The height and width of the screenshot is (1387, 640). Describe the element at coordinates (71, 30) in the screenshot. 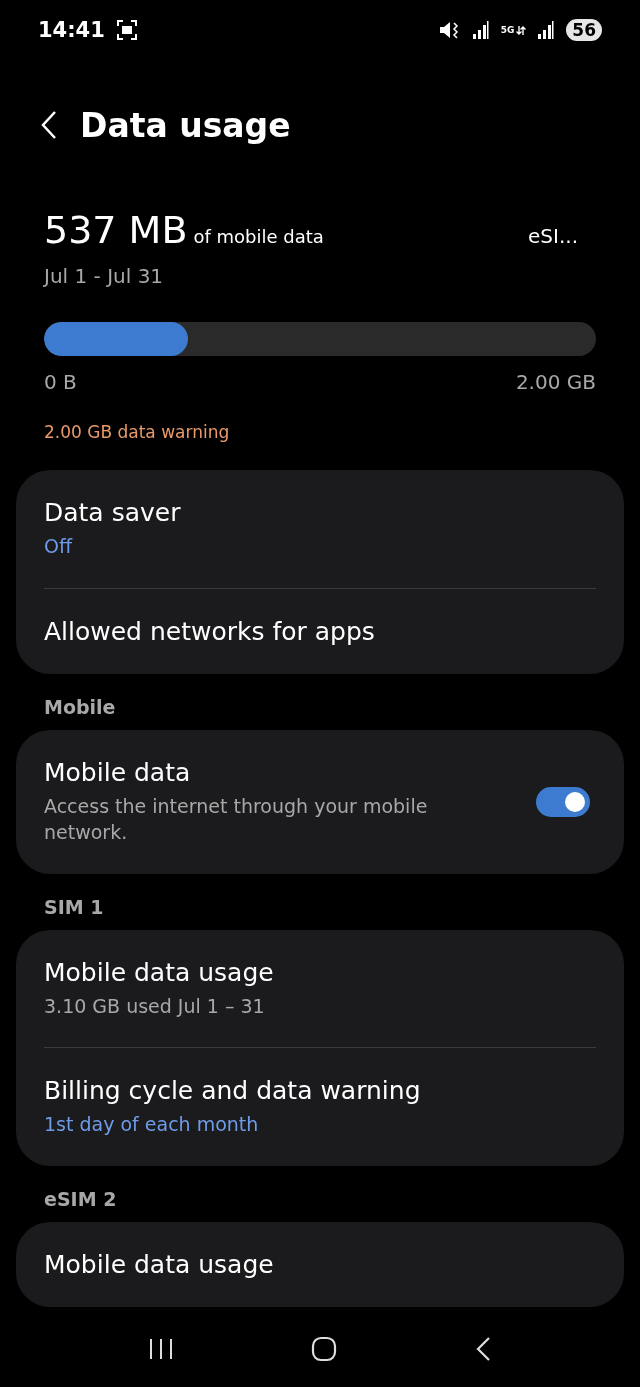

I see `clock: 14:41` at that location.